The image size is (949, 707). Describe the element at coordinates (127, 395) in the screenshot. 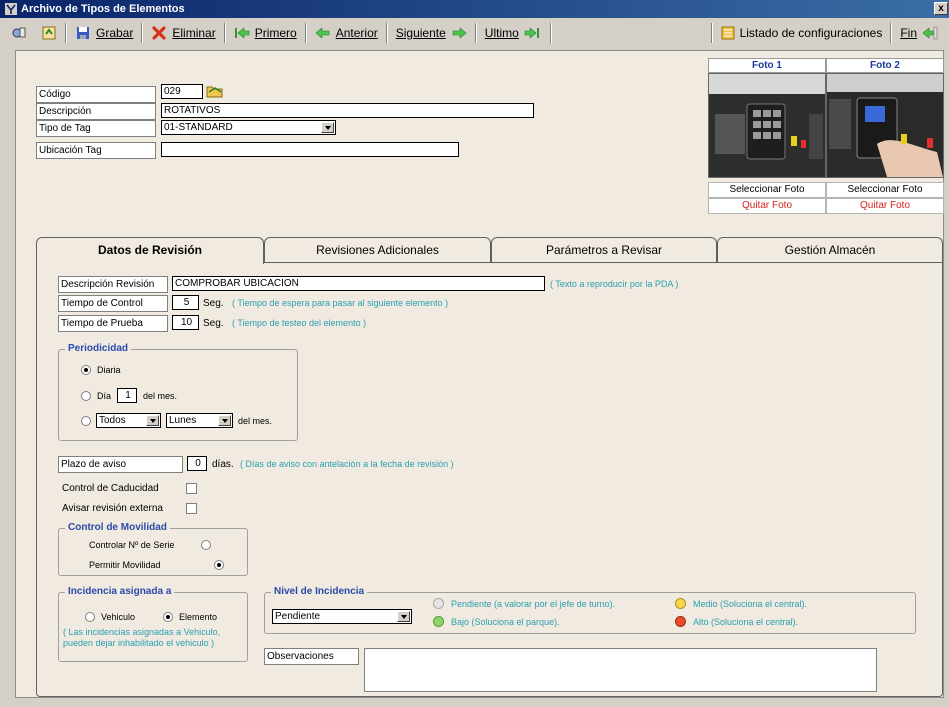

I see `dia-input: 1` at that location.